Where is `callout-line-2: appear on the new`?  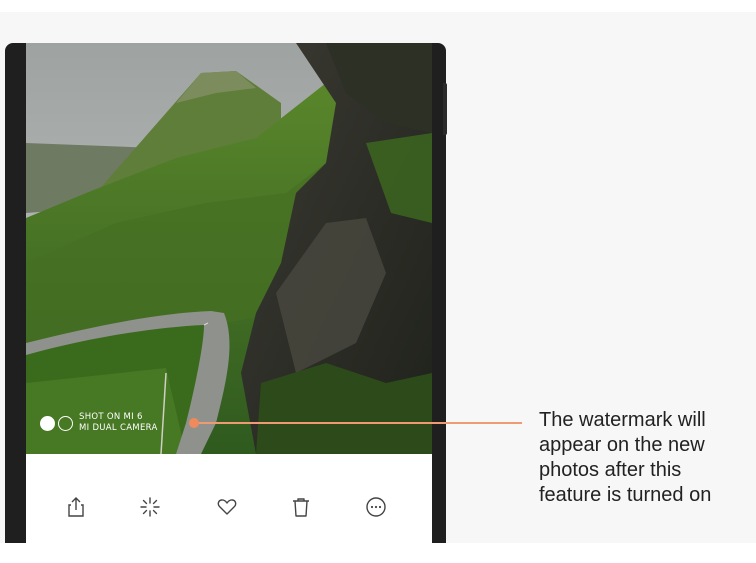 callout-line-2: appear on the new is located at coordinates (622, 445).